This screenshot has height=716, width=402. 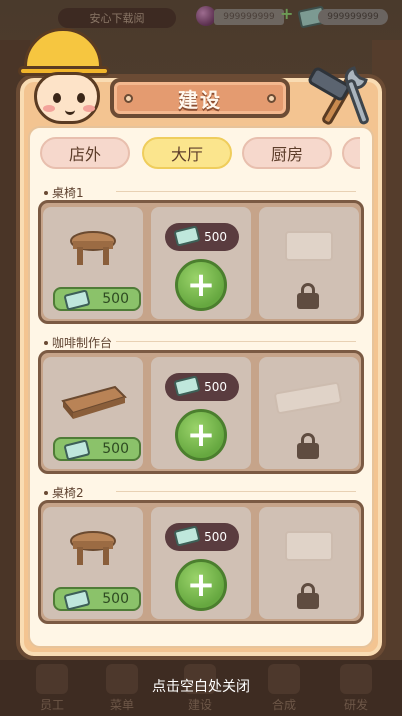 I want to click on modal-title: 建设, so click(x=200, y=99).